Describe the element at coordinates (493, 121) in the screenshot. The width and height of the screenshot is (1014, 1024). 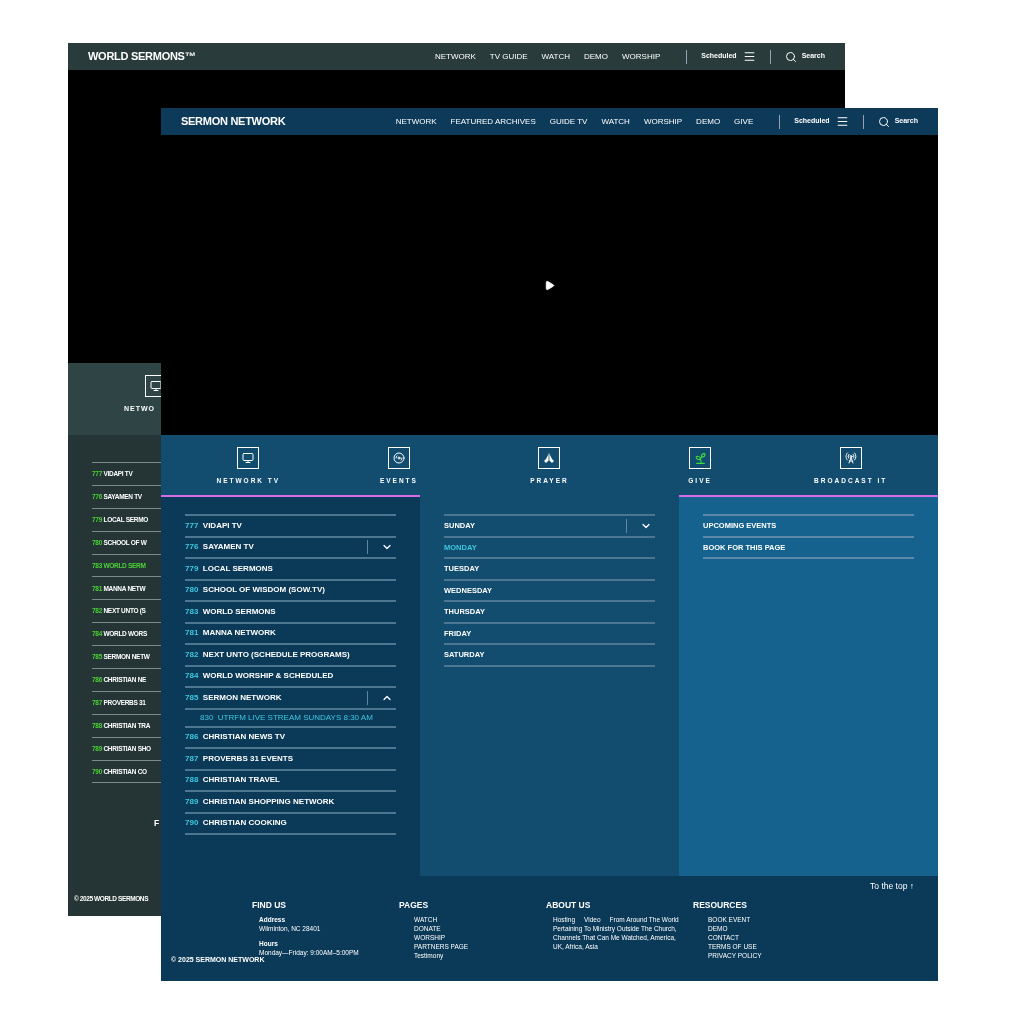
I see `nav-link: FEATURED ARCHIVES` at that location.